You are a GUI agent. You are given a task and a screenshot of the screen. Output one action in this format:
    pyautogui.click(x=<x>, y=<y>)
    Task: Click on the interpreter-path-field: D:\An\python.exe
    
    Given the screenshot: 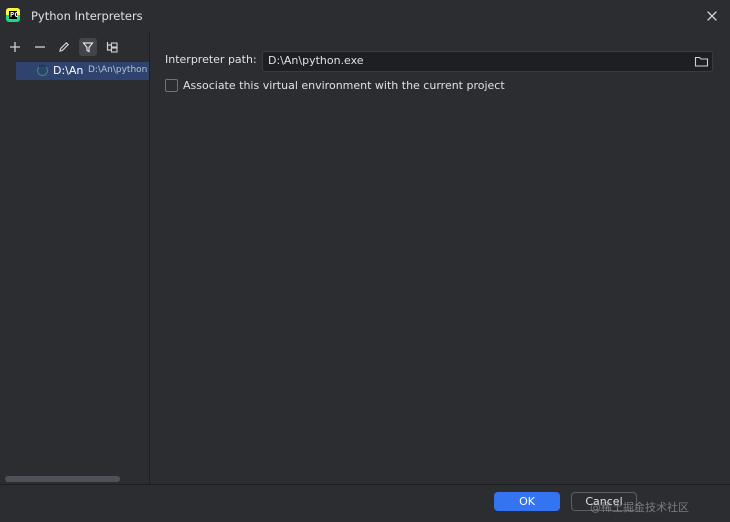 What is the action you would take?
    pyautogui.click(x=487, y=61)
    